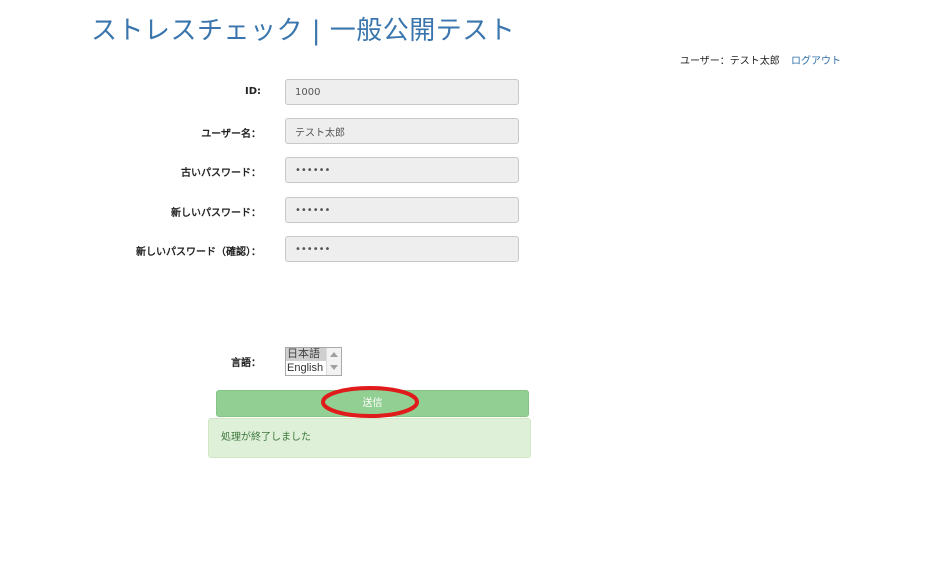 The height and width of the screenshot is (582, 936). Describe the element at coordinates (334, 354) in the screenshot. I see `scroll-up-arrow-icon` at that location.